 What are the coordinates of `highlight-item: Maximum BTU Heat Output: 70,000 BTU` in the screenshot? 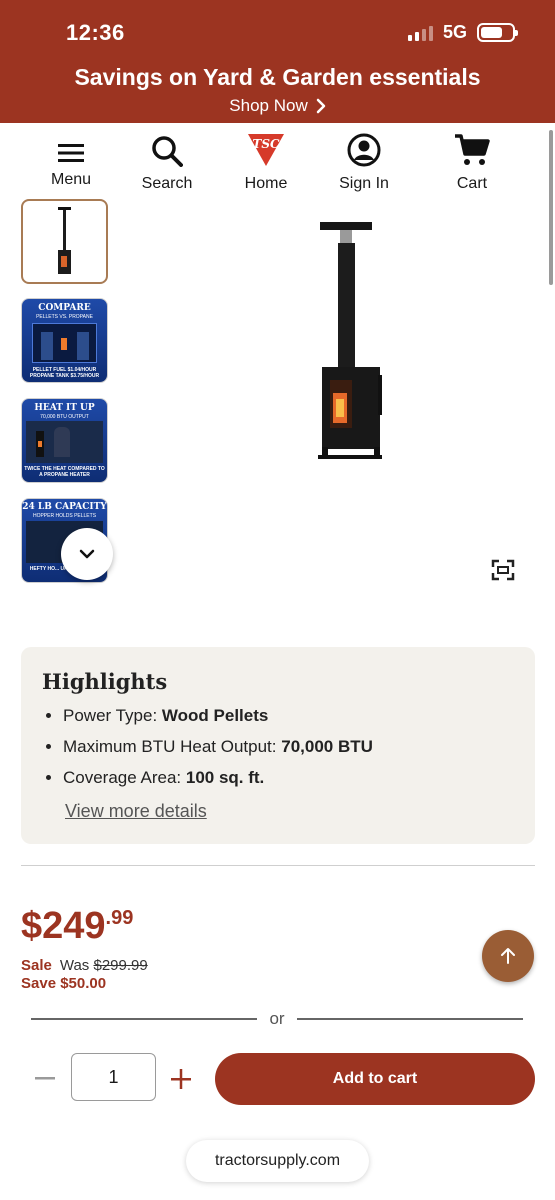 It's located at (218, 751).